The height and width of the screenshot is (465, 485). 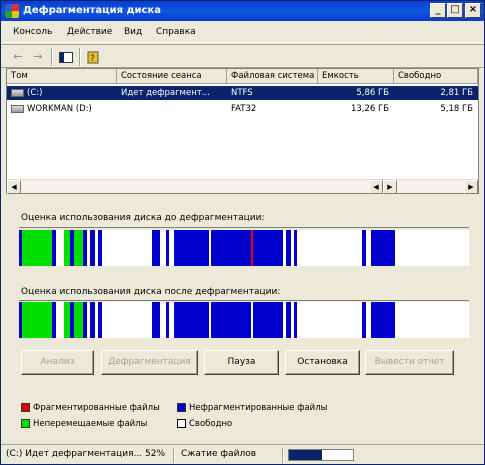 I want to click on menu-action: Действие, so click(x=89, y=32).